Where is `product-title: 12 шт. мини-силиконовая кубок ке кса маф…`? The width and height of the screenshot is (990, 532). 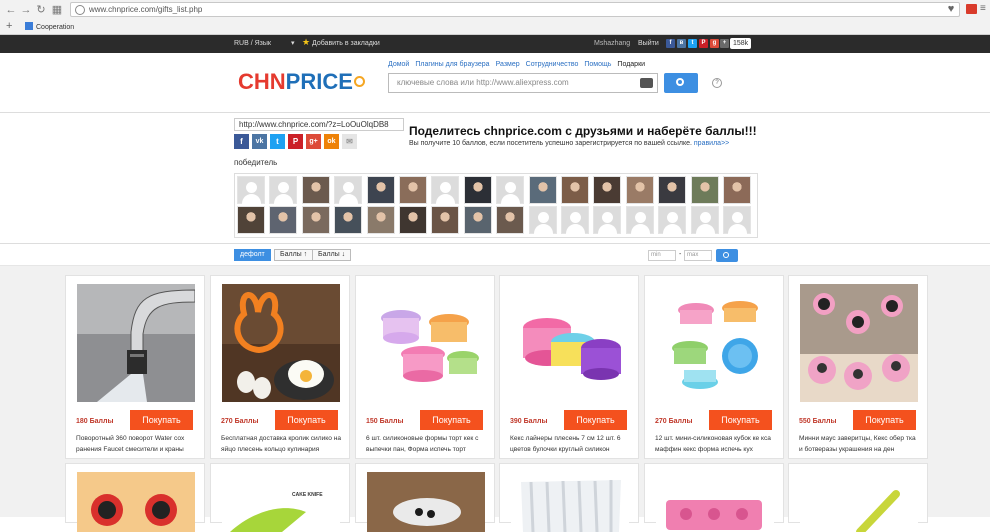 product-title: 12 шт. мини-силиконовая кубок ке кса маф… is located at coordinates (716, 444).